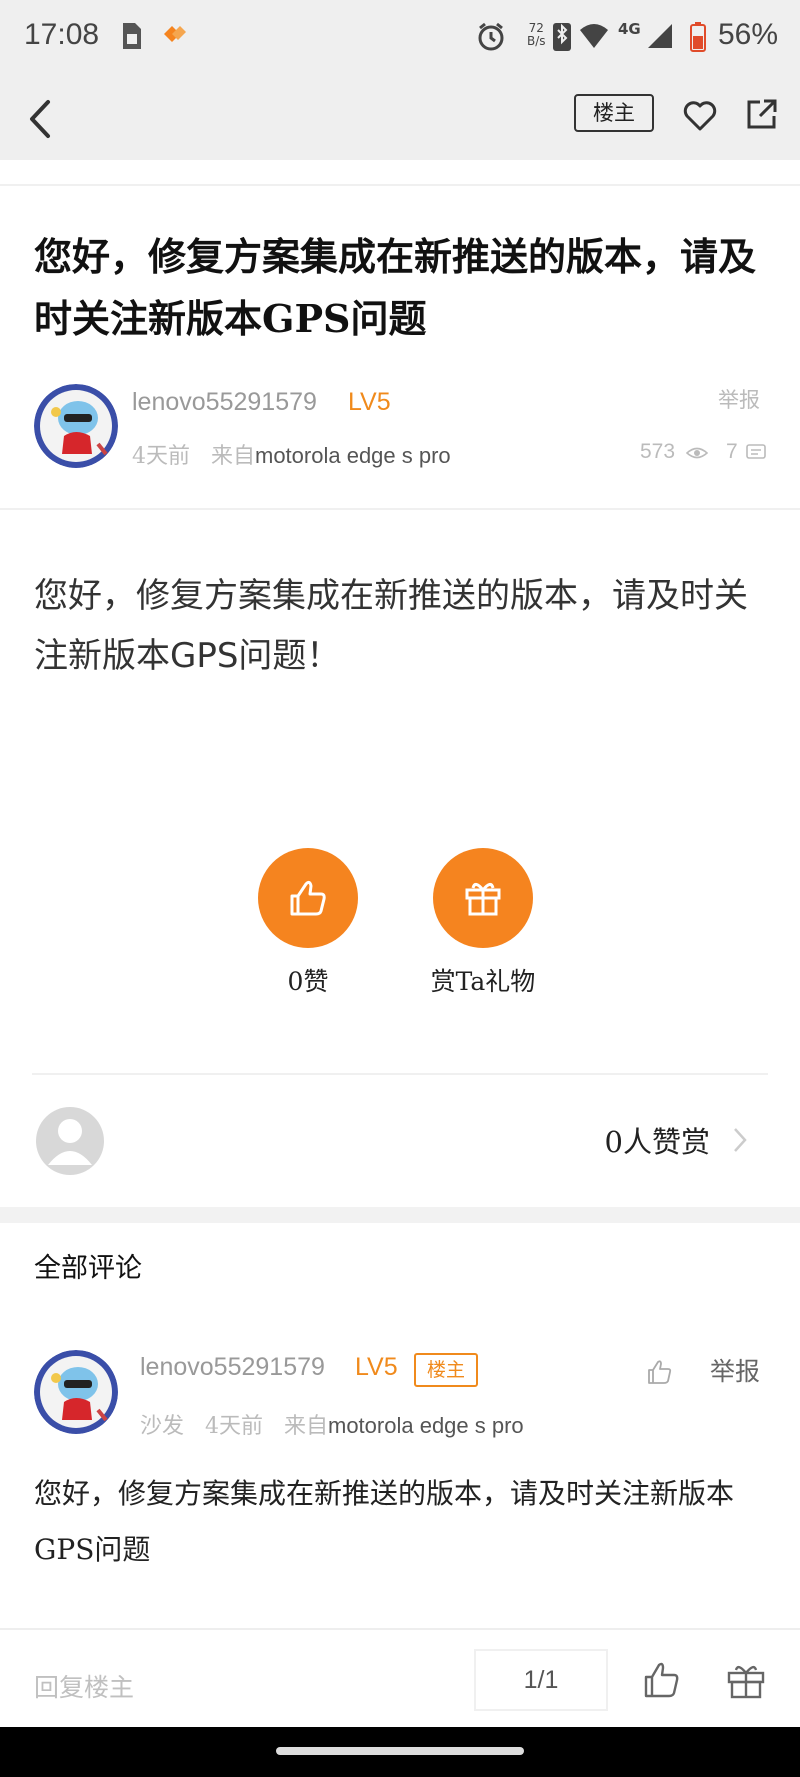 The height and width of the screenshot is (1777, 800). Describe the element at coordinates (594, 36) in the screenshot. I see `wifi-icon` at that location.